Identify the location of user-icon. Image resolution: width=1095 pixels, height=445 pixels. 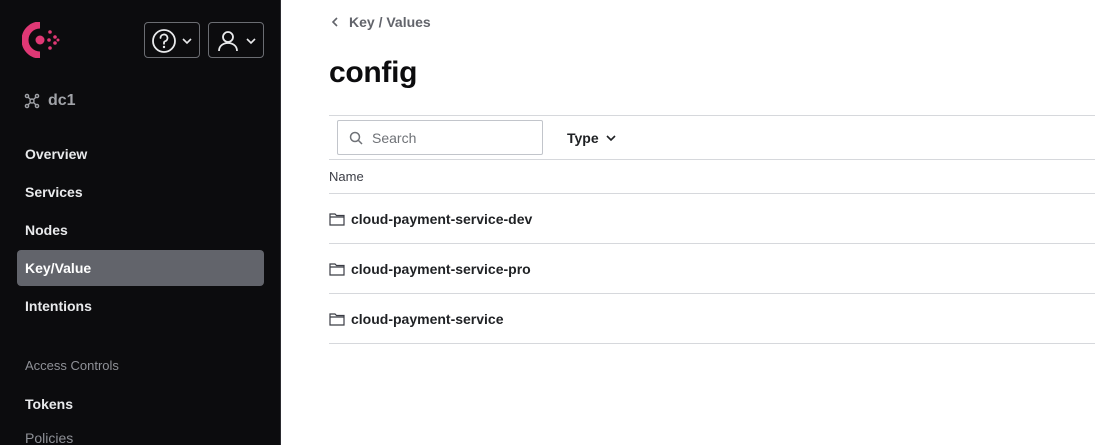
(228, 41).